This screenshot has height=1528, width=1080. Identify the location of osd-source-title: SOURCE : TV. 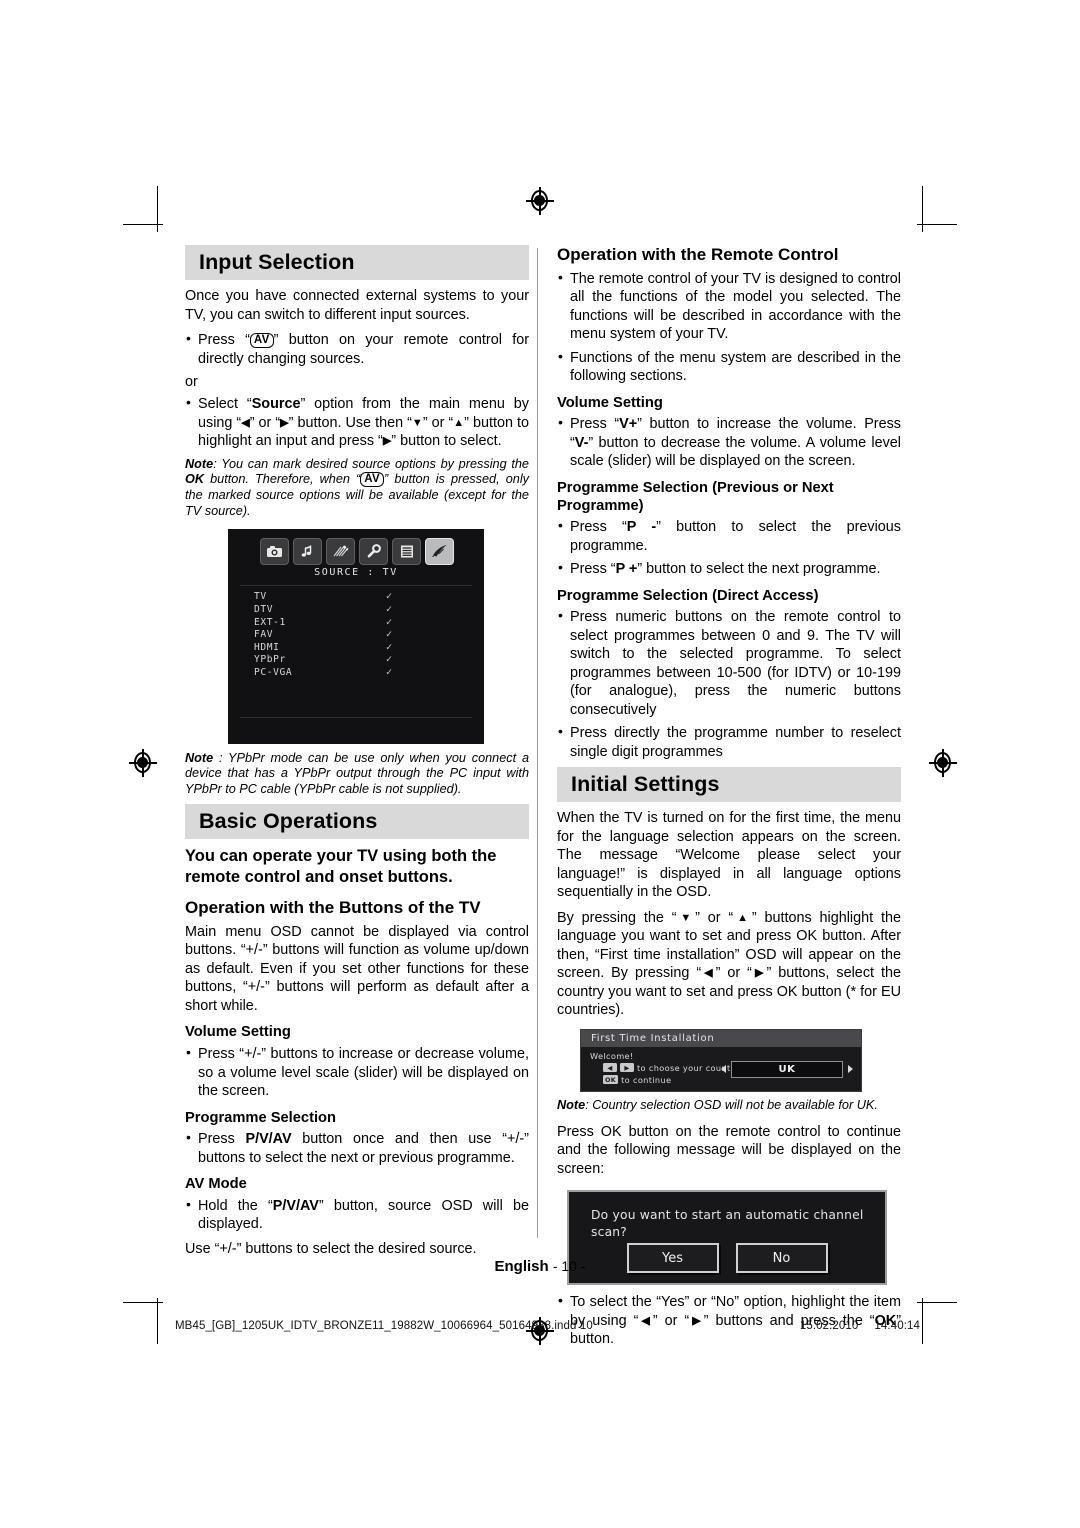
(356, 572).